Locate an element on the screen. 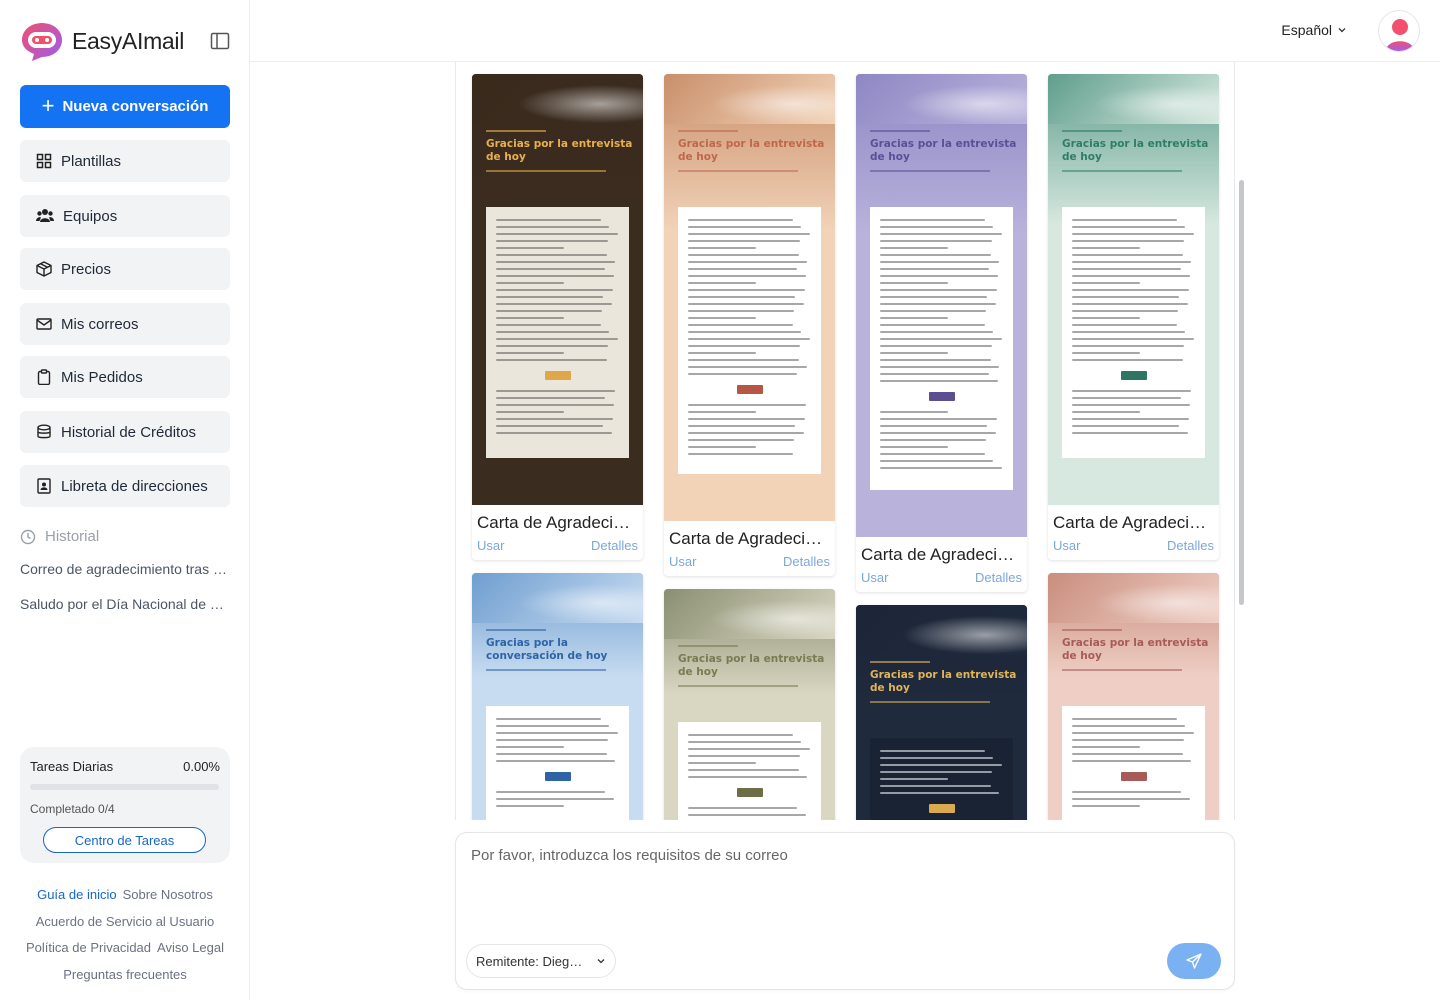  template-heading: Gracias por la entrevista de hoy is located at coordinates (751, 150).